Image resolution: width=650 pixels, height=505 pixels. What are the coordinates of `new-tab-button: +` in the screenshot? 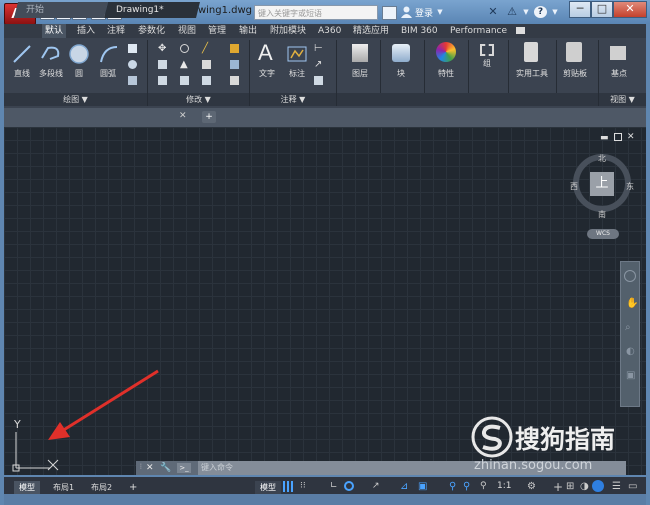 It's located at (209, 117).